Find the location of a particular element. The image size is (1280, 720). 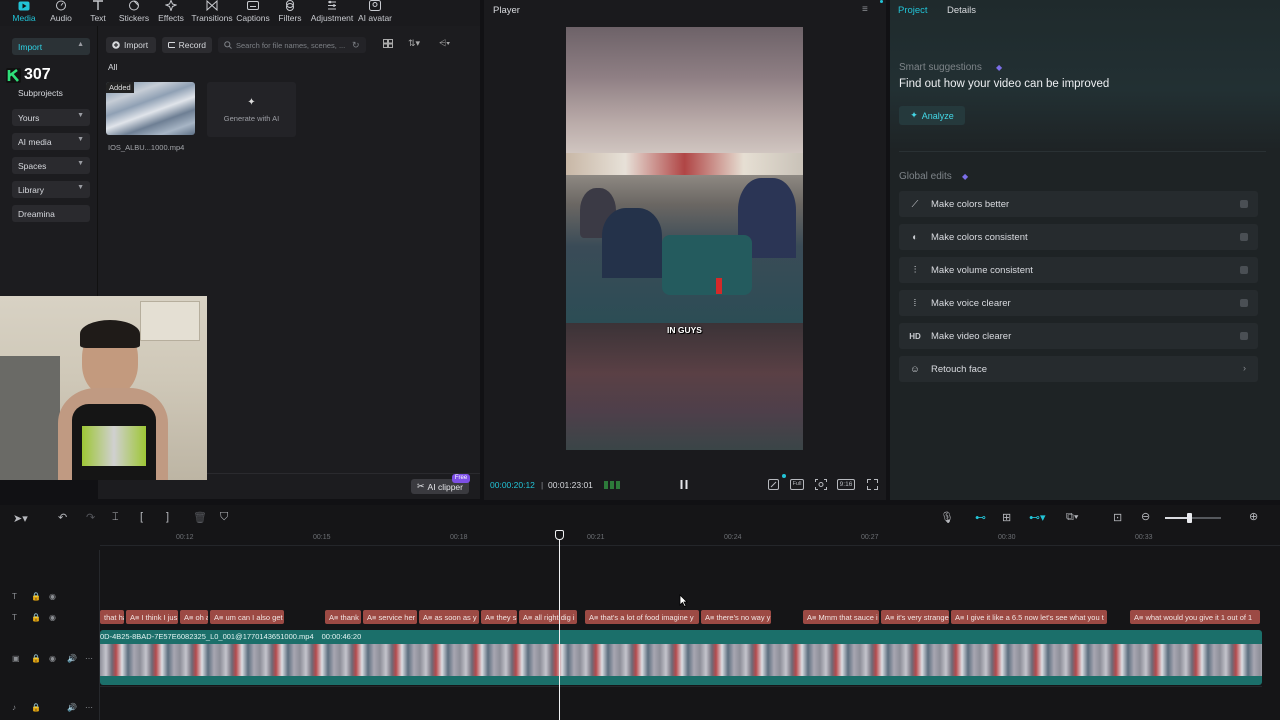

tool-effects: Effects is located at coordinates (171, 13).